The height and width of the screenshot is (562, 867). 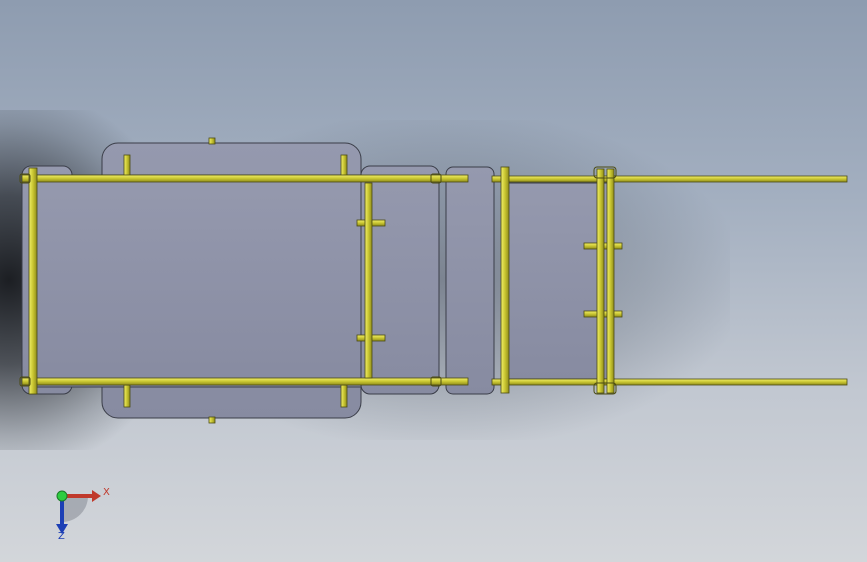 I want to click on rod-left-vertical, so click(x=33, y=281).